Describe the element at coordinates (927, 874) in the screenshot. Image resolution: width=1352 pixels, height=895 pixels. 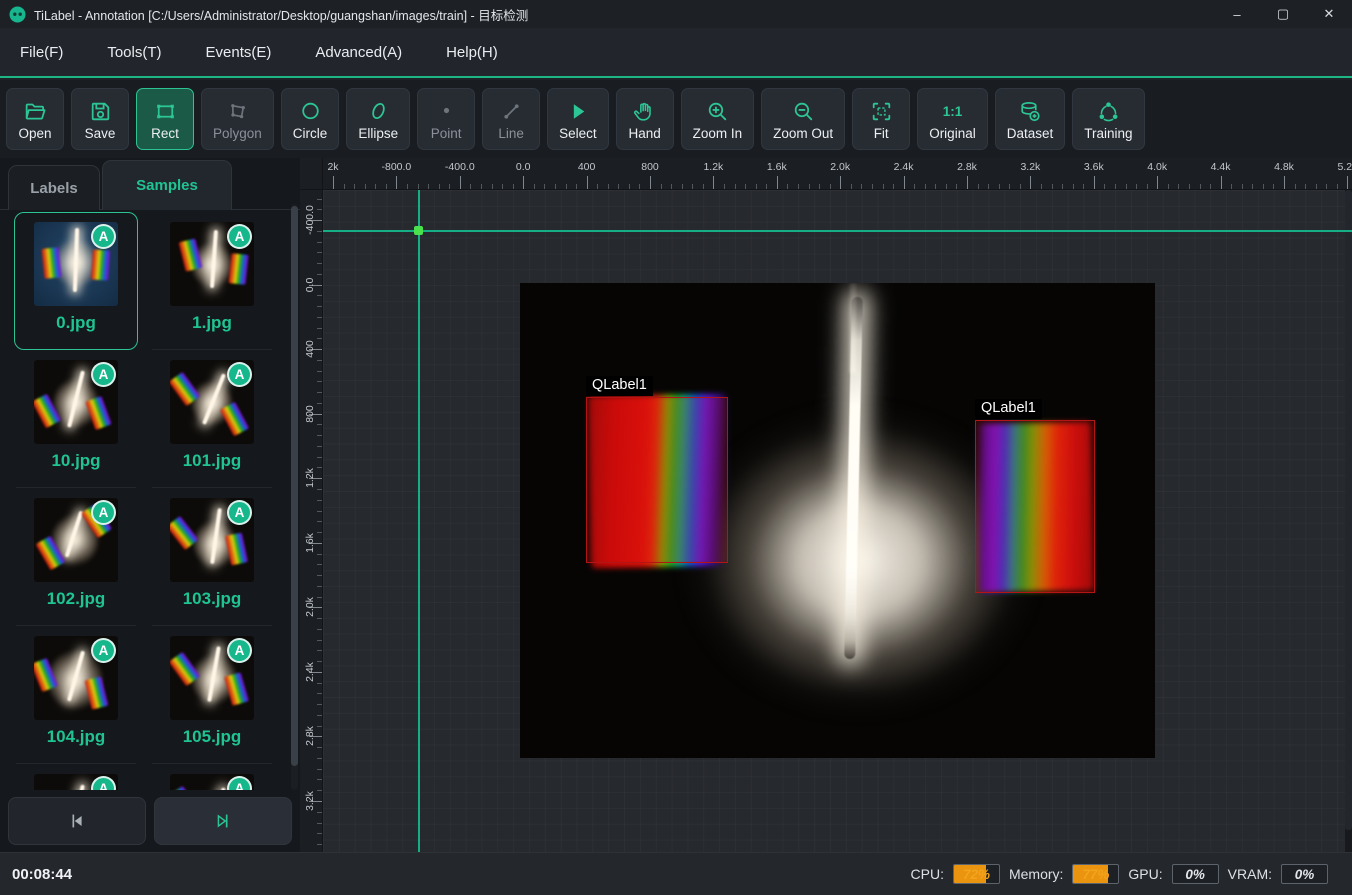
I see `meter-label-cpu-: CPU:` at that location.